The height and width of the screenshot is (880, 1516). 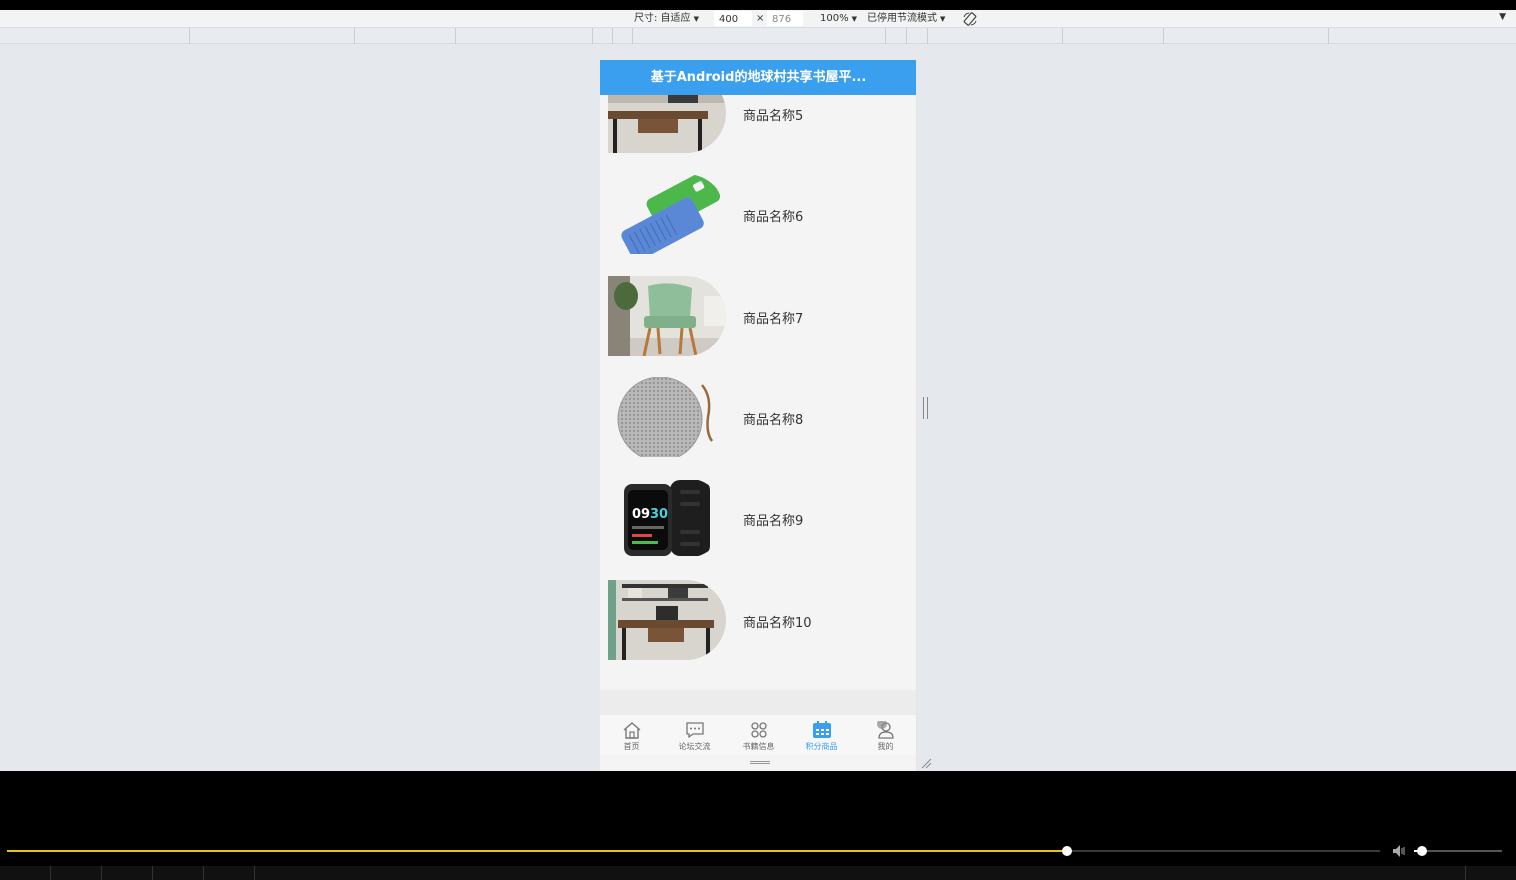 What do you see at coordinates (733, 18) in the screenshot?
I see `width-input: 400` at bounding box center [733, 18].